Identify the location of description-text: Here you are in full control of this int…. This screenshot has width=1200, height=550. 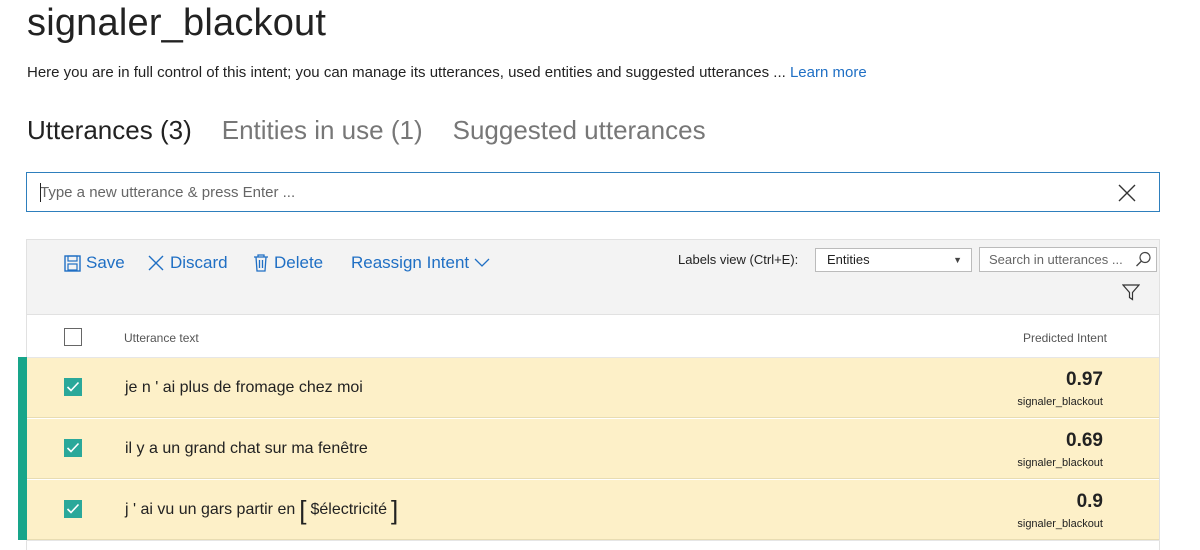
(408, 72).